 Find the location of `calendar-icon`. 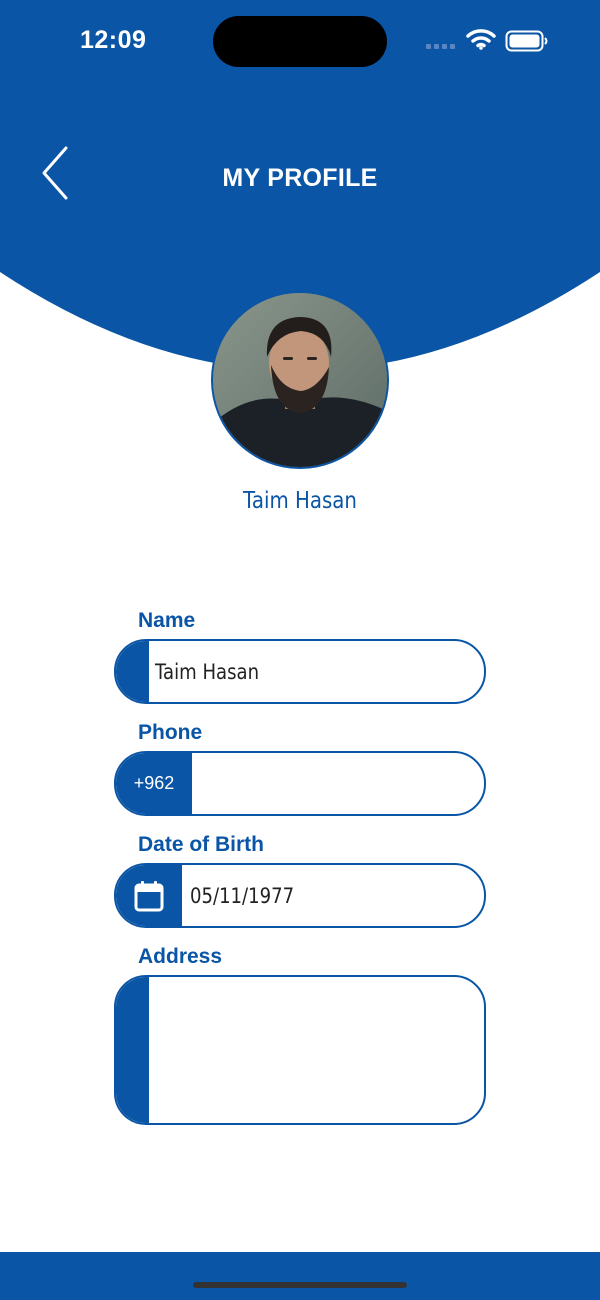

calendar-icon is located at coordinates (149, 895).